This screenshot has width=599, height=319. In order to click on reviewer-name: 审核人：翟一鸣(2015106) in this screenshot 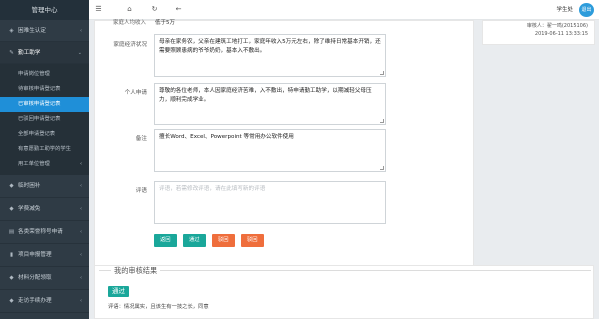, I will do `click(557, 26)`.